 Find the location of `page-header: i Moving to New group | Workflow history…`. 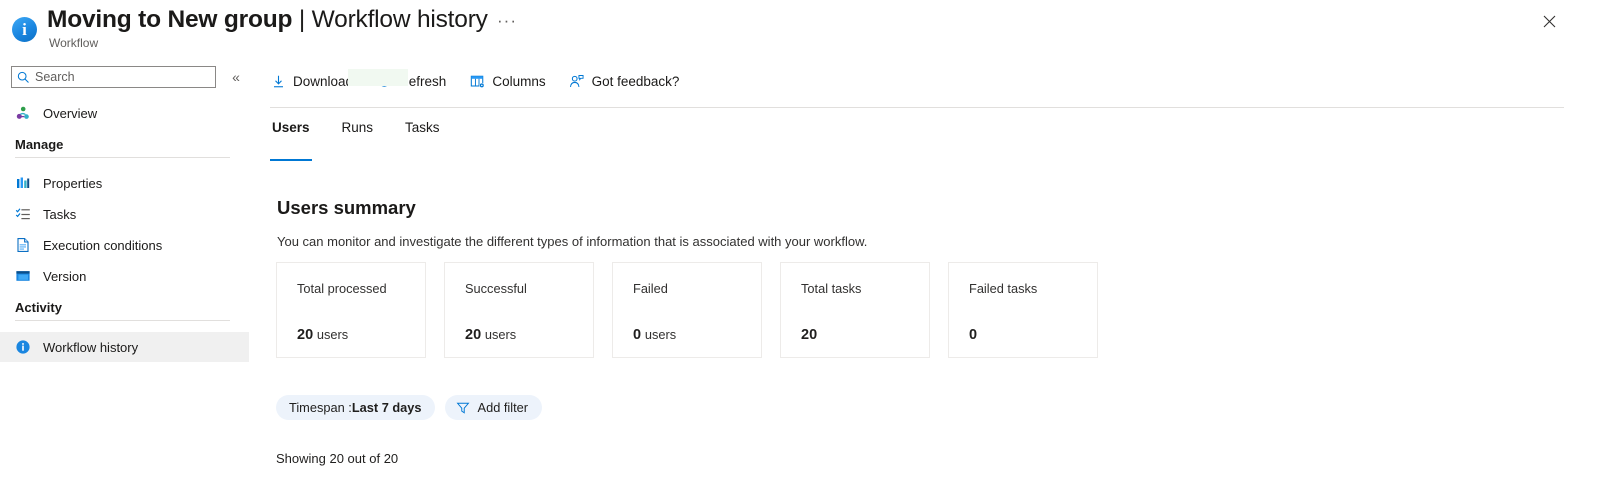

page-header: i Moving to New group | Workflow history… is located at coordinates (809, 29).